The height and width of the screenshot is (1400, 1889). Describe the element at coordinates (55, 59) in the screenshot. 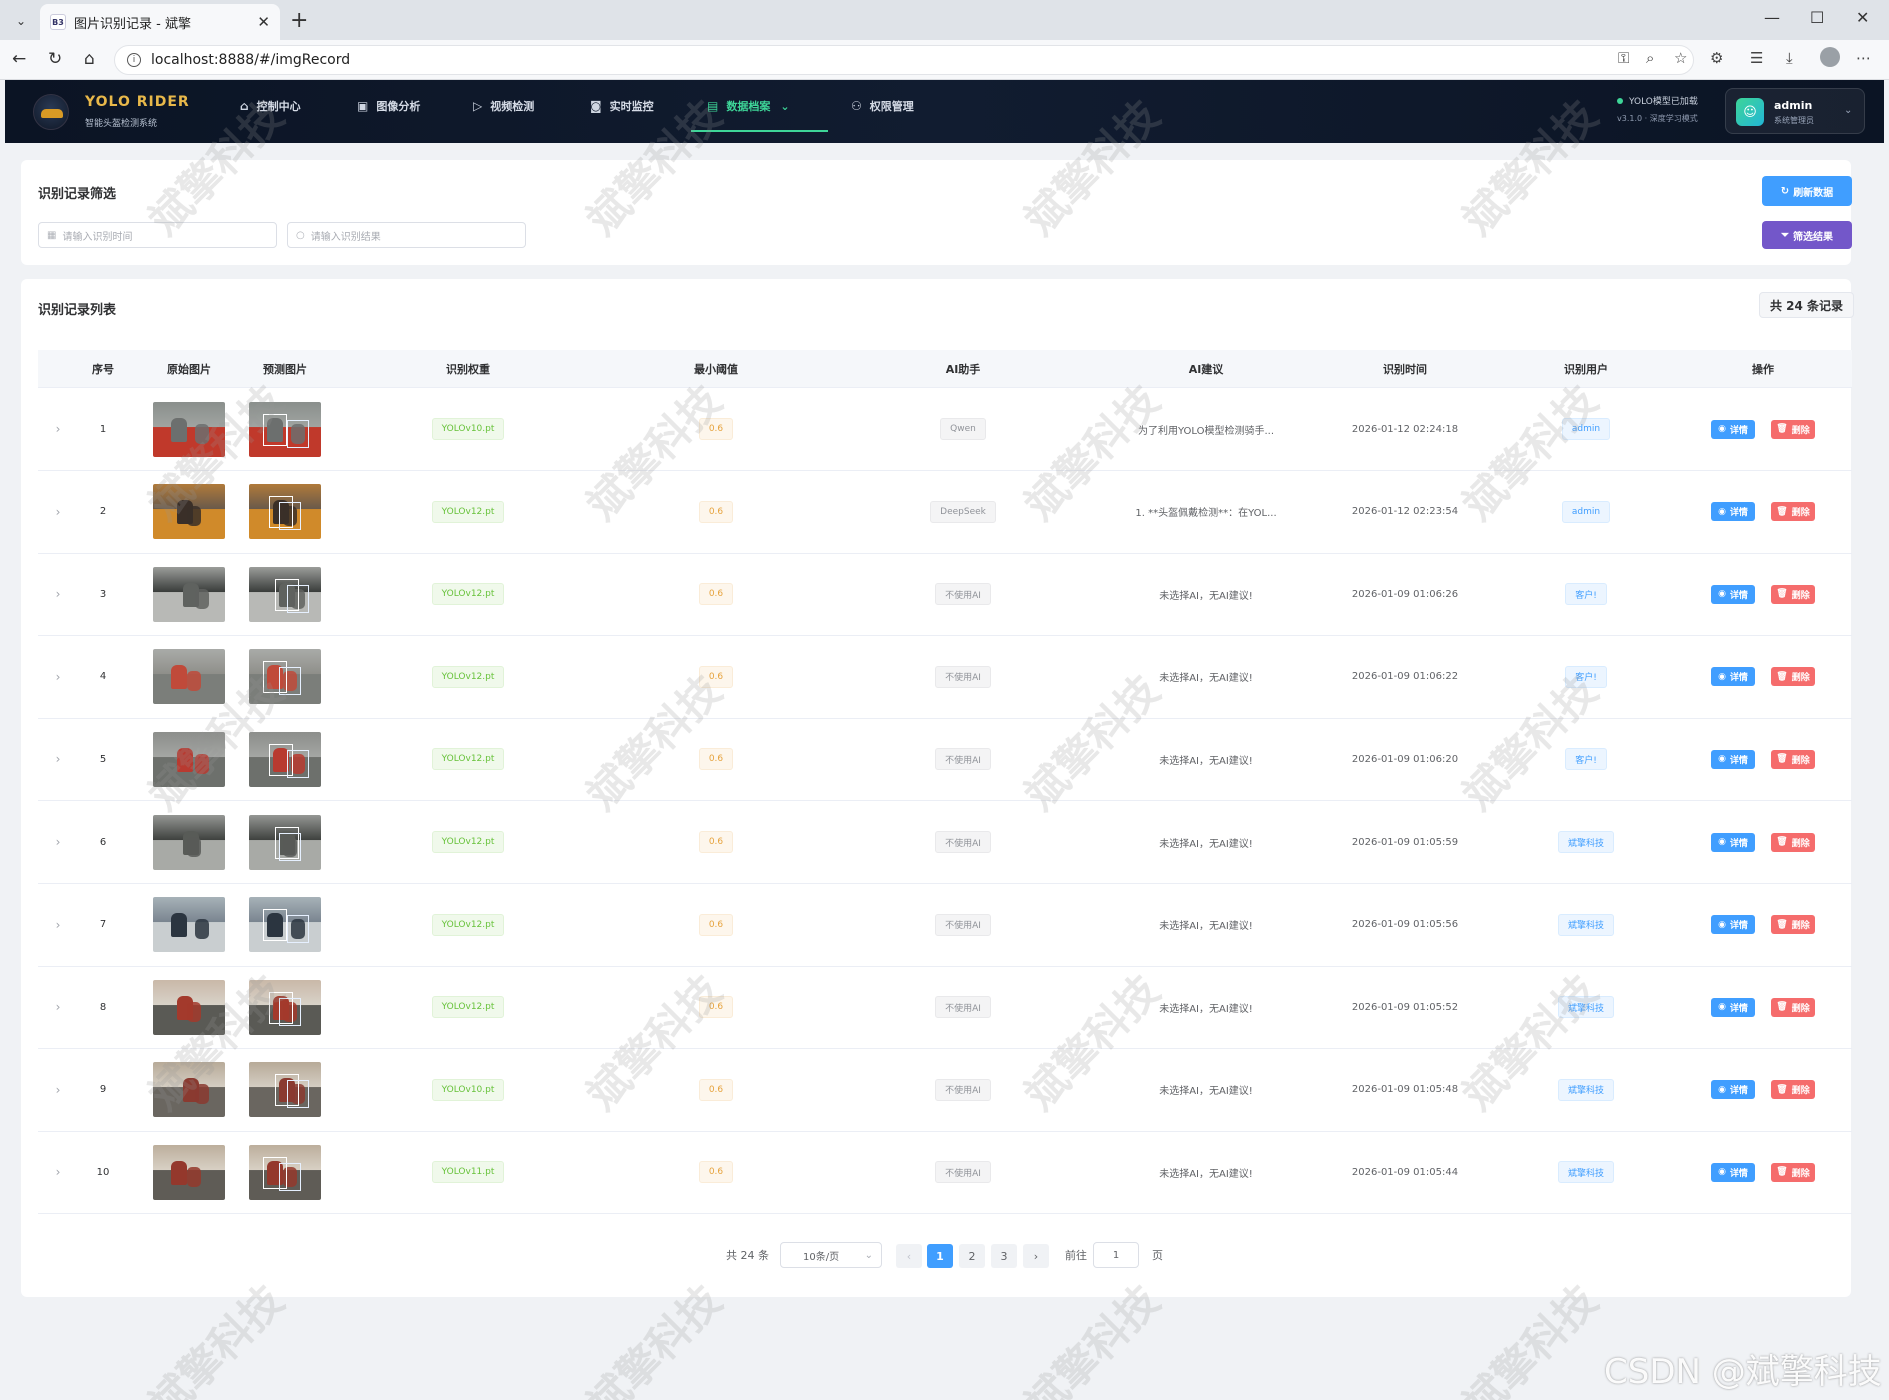

I see `reload-icon: ↻` at that location.